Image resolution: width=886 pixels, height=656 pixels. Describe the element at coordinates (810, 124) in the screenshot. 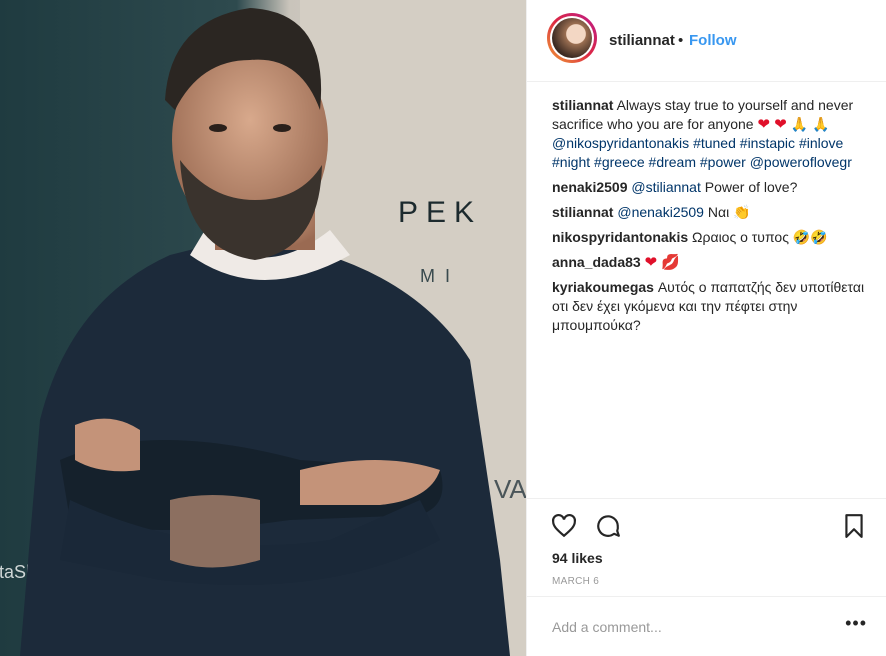

I see `comment-prayer-emoji: 🙏 🙏` at that location.